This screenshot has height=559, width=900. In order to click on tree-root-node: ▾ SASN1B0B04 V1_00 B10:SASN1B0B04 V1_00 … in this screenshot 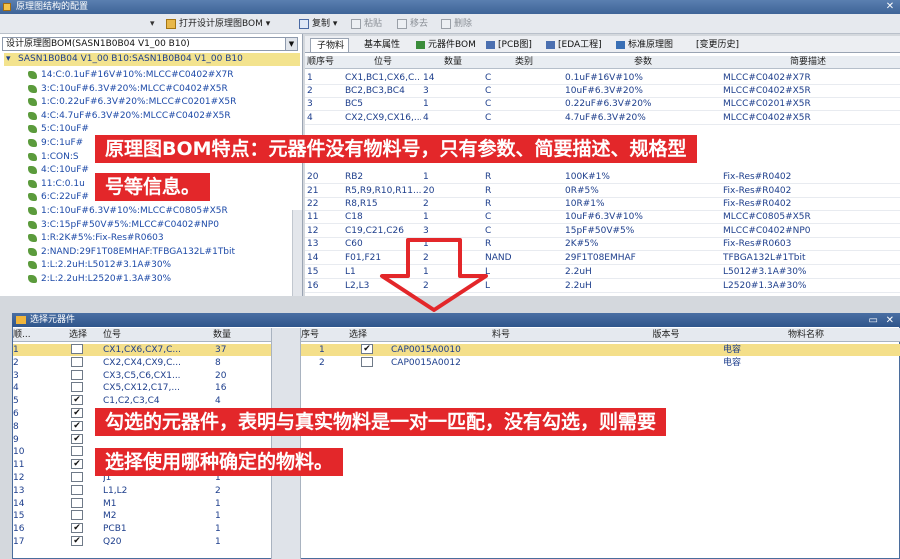, I will do `click(152, 59)`.